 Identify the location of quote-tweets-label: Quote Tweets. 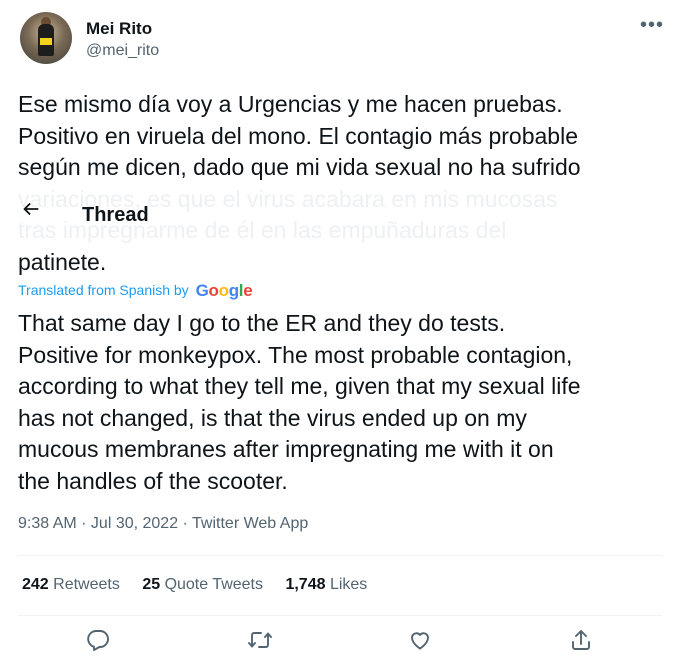
(213, 584).